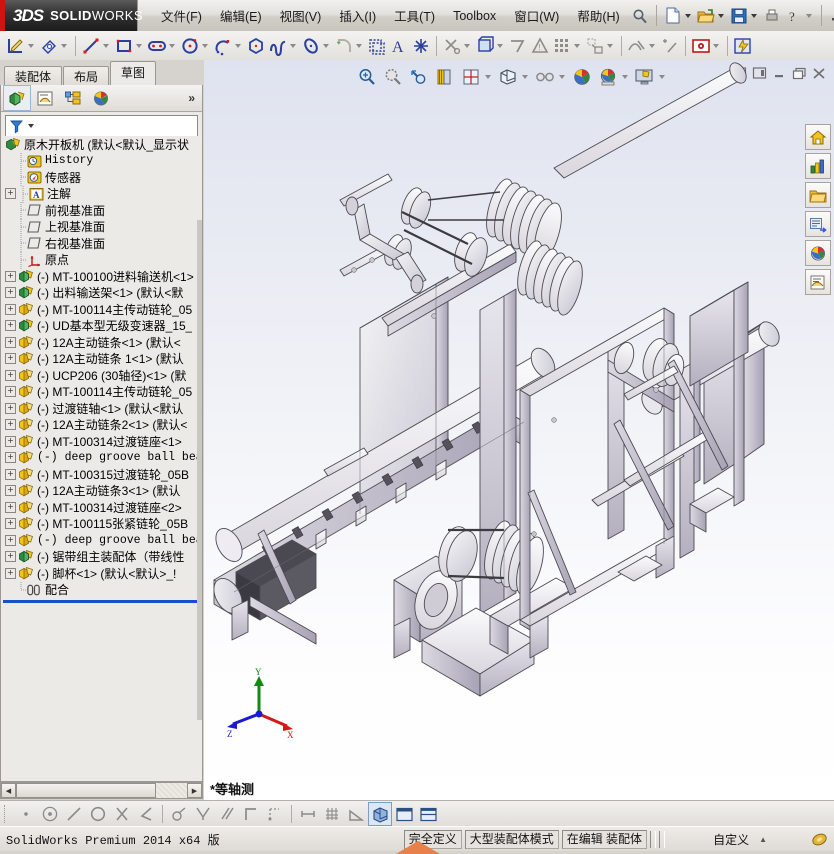 This screenshot has width=834, height=854. I want to click on line-select-icon, so click(74, 814).